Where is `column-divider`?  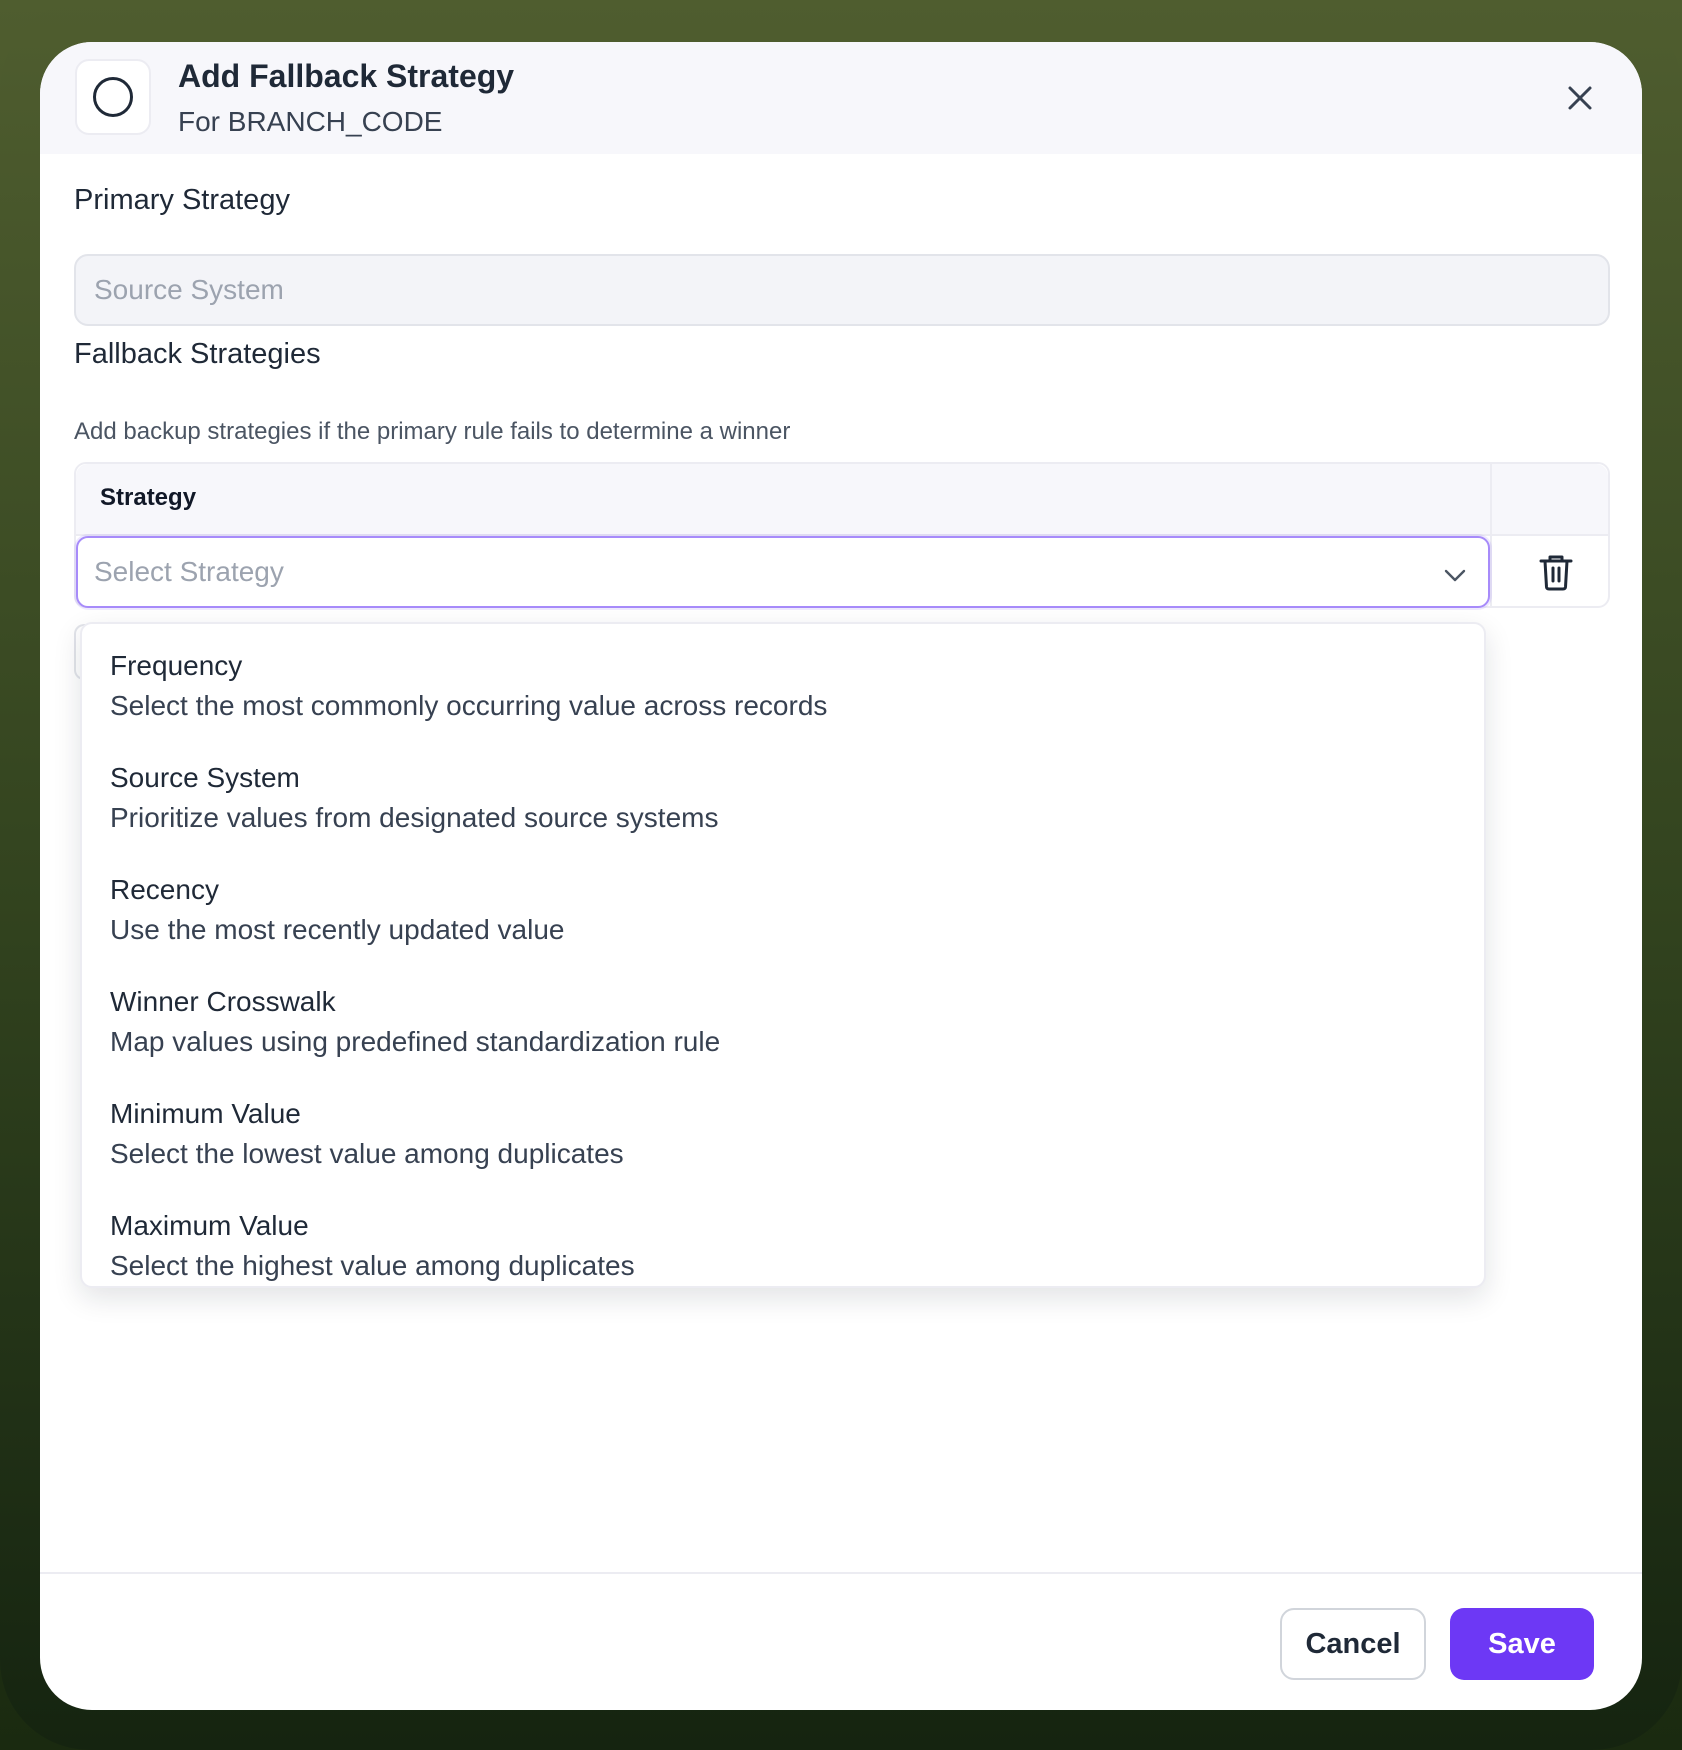 column-divider is located at coordinates (1491, 499).